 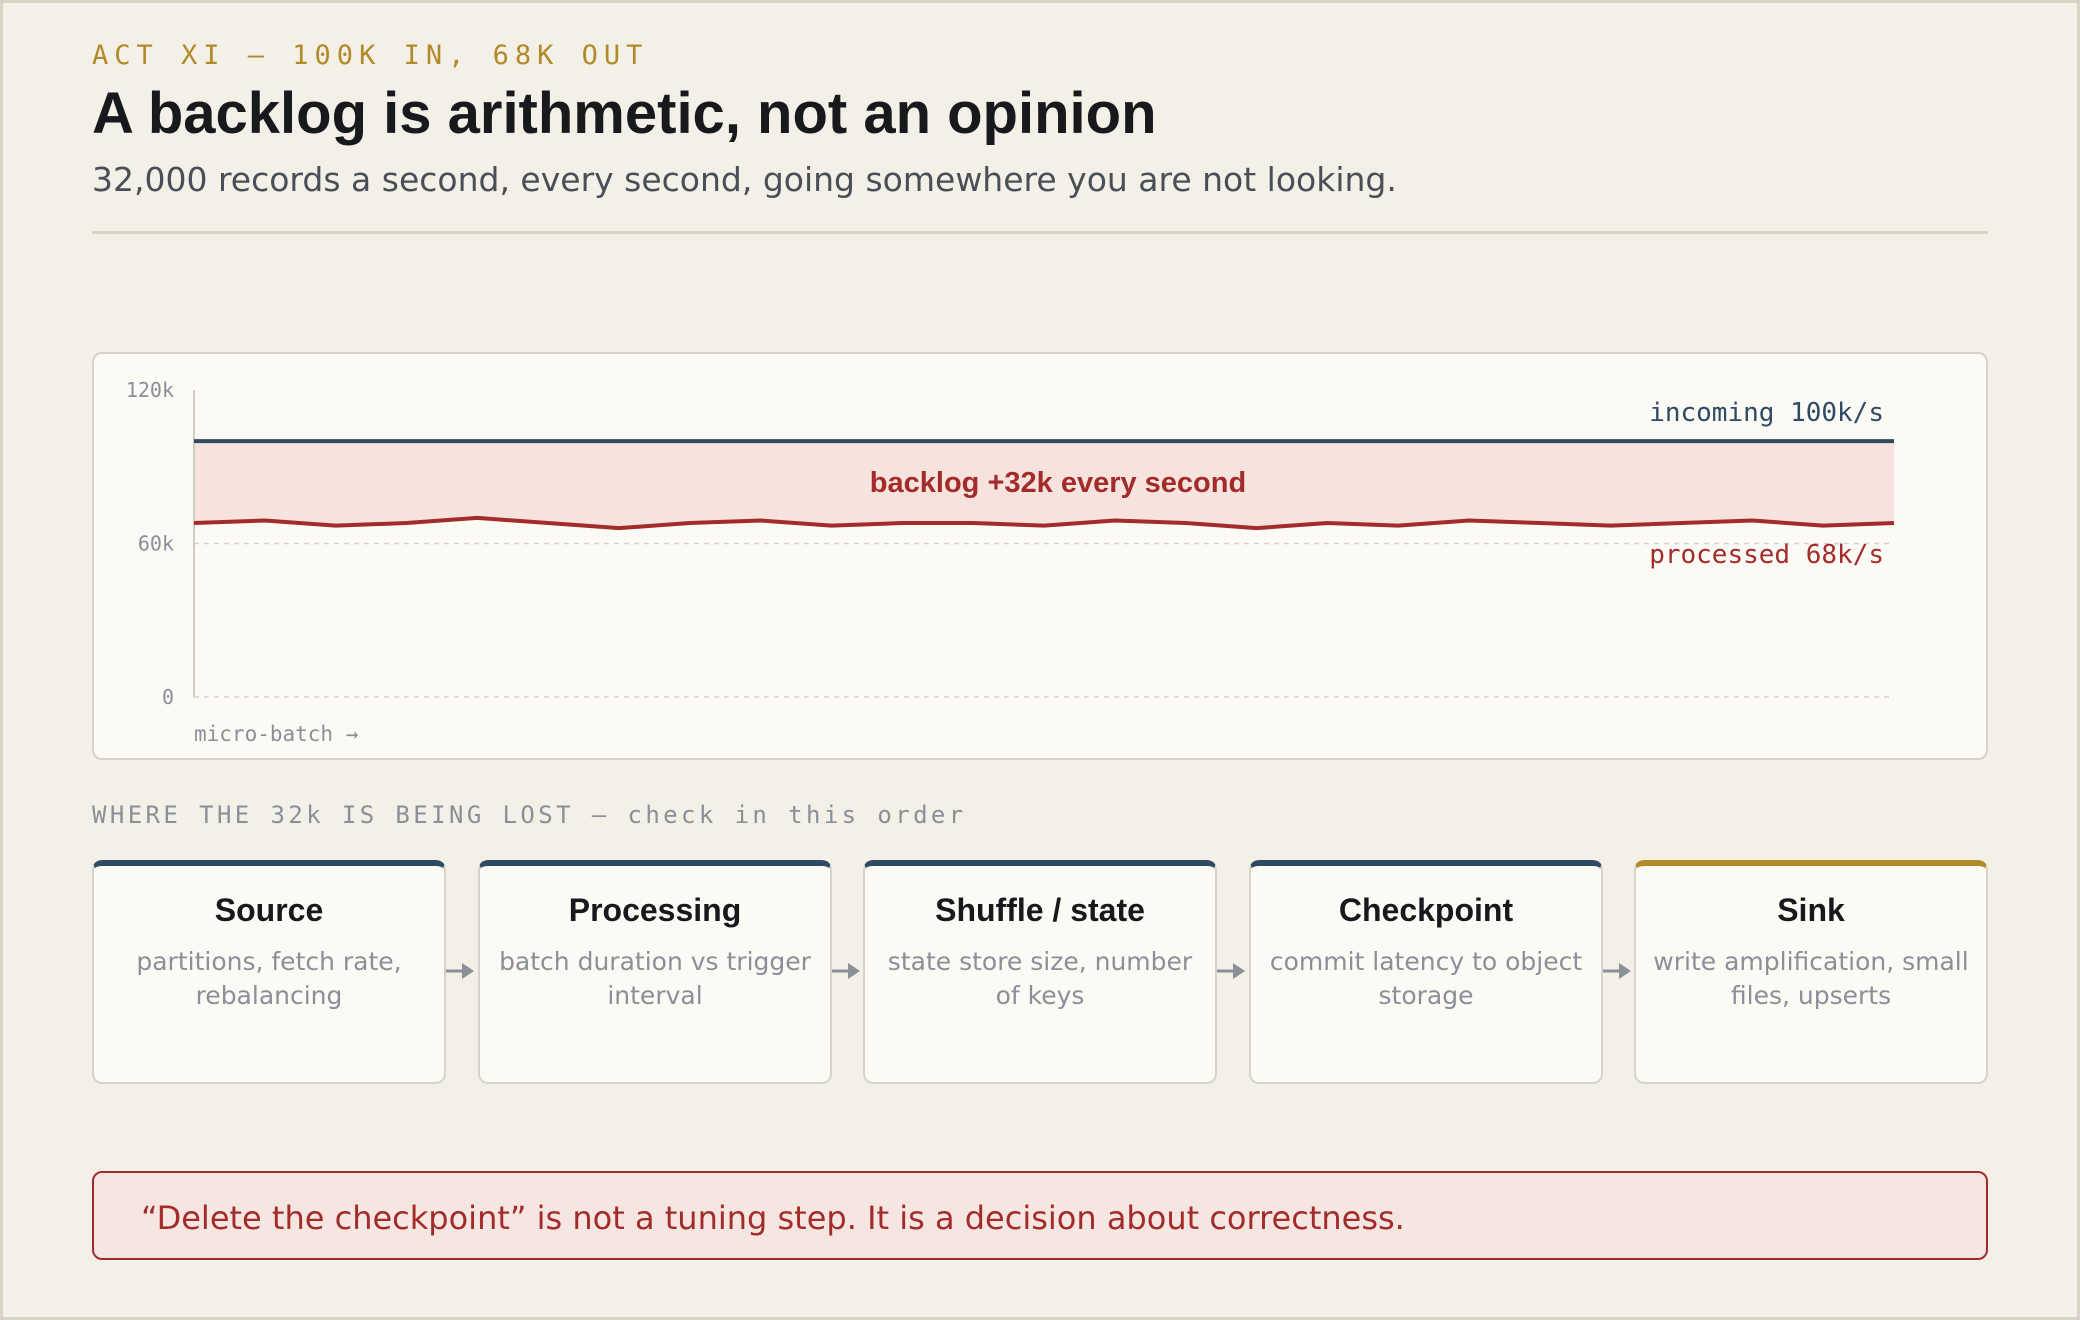 What do you see at coordinates (1040, 232) in the screenshot?
I see `header-divider` at bounding box center [1040, 232].